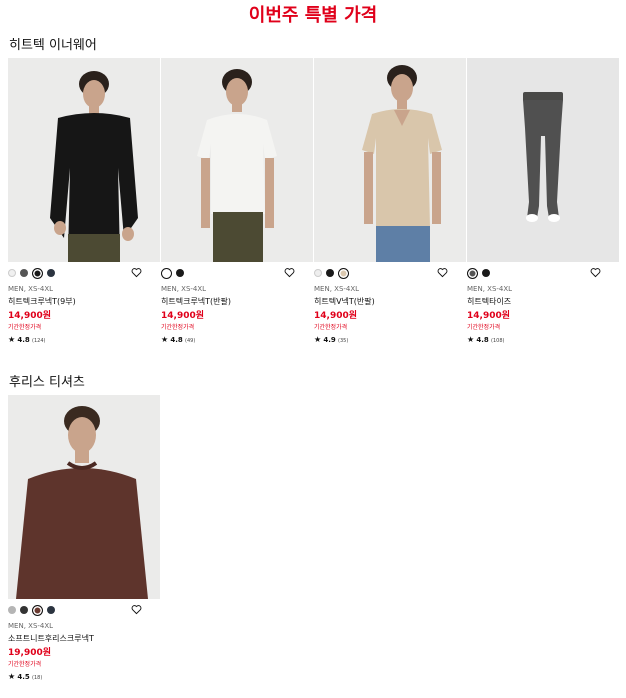 Image resolution: width=626 pixels, height=698 pixels. What do you see at coordinates (84, 676) in the screenshot?
I see `product-rating: ★ 4.5 (18)` at bounding box center [84, 676].